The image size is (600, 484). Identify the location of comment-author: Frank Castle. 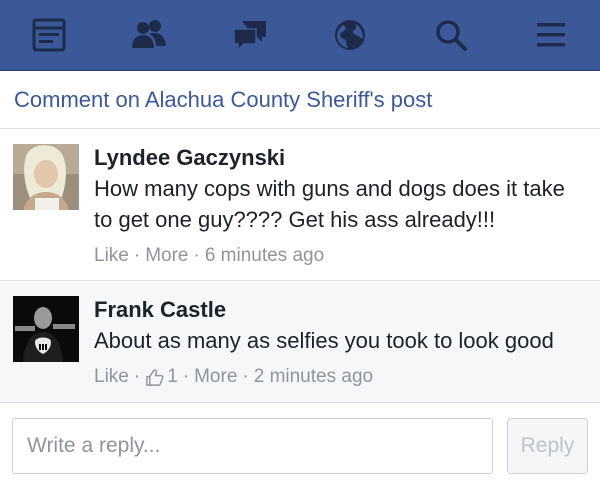
(341, 310).